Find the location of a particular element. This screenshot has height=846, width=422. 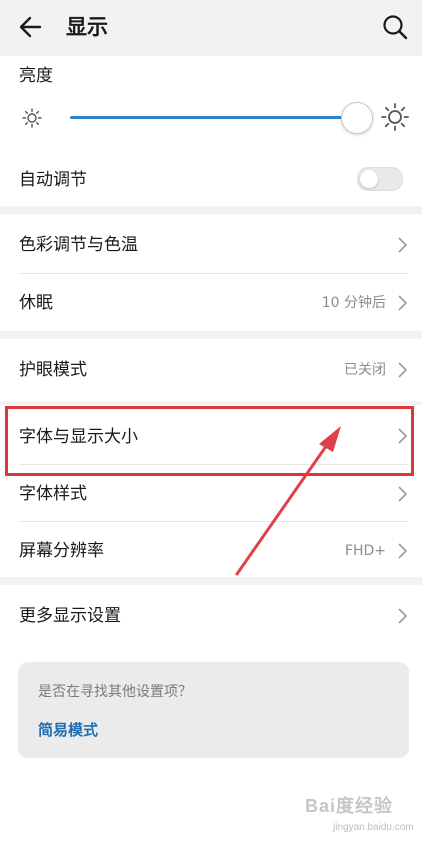

auto-adjust-label: 自动调节 is located at coordinates (53, 180).